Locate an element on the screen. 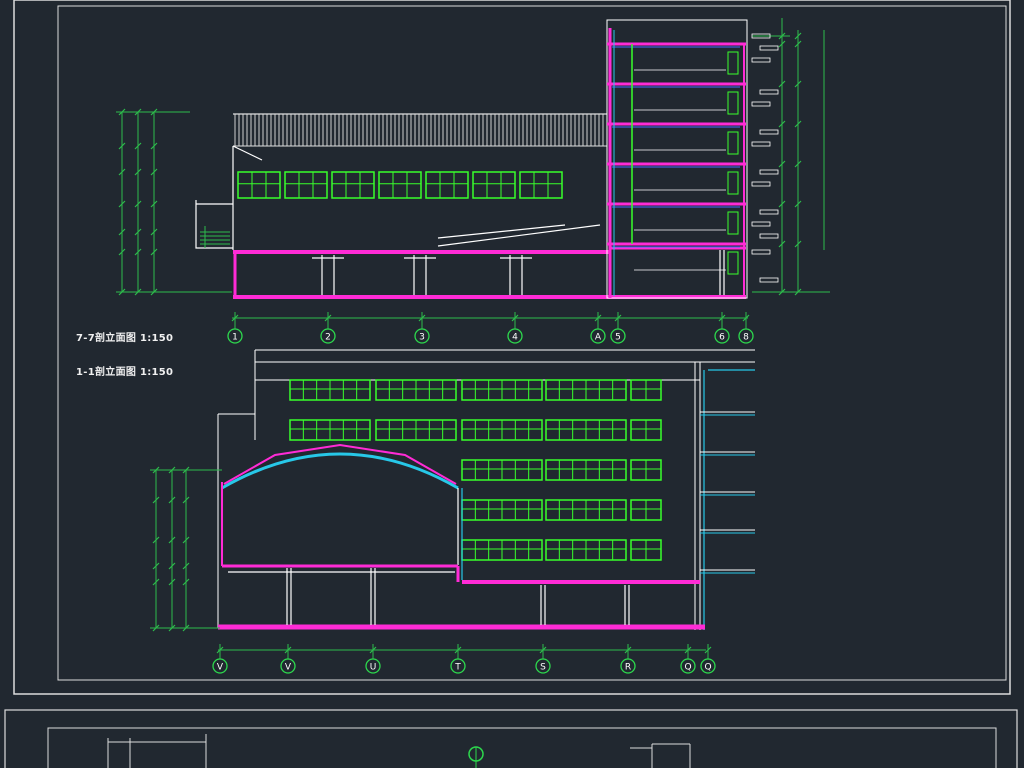  lower-drawing-strip is located at coordinates (399, 751).